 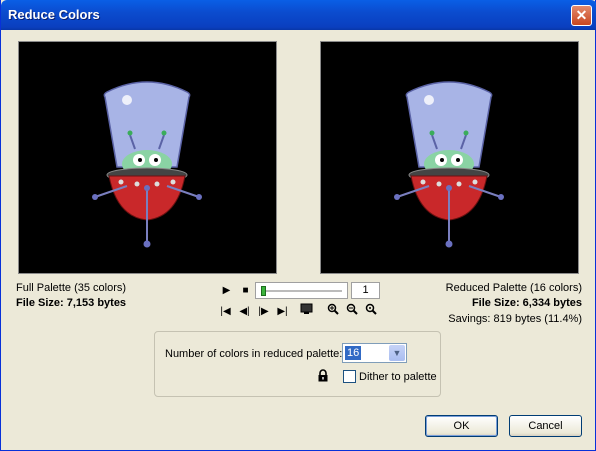 What do you see at coordinates (71, 288) in the screenshot?
I see `full-palette-label: Full Palette (35 colors)` at bounding box center [71, 288].